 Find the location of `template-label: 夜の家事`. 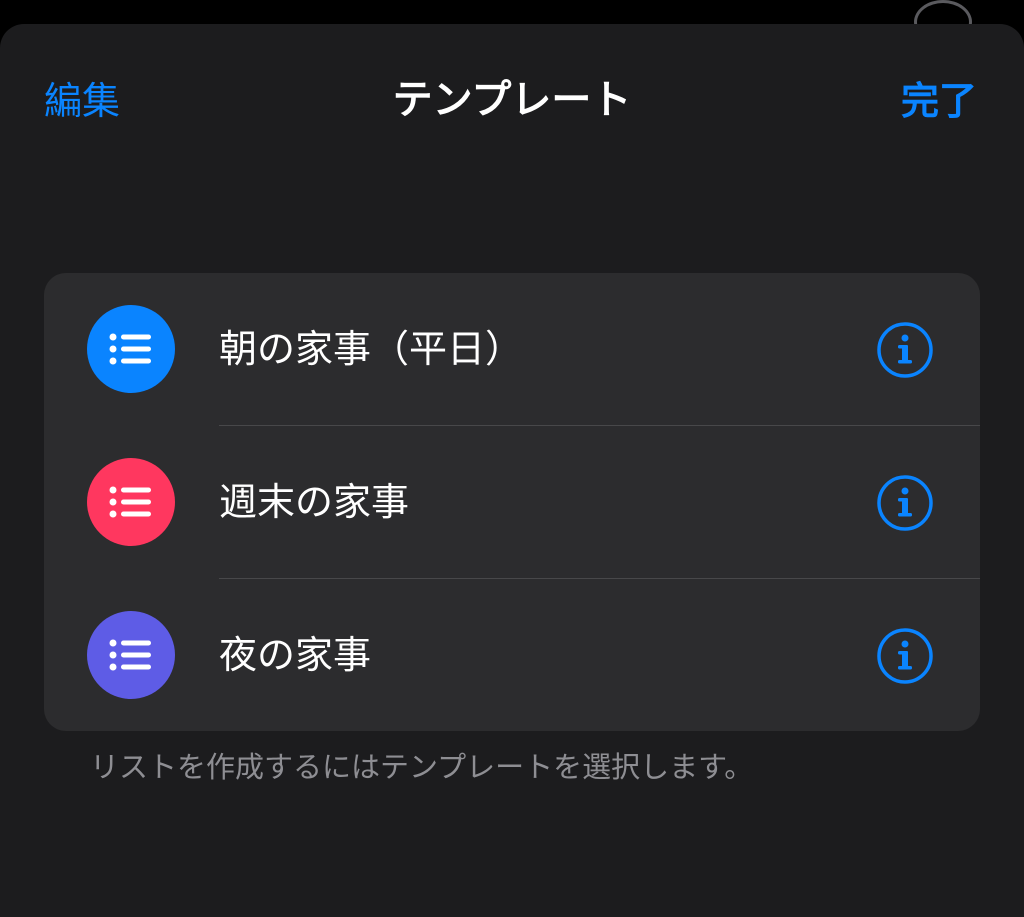

template-label: 夜の家事 is located at coordinates (295, 655).